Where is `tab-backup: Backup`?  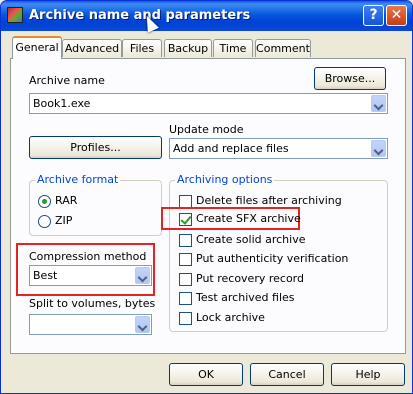 tab-backup: Backup is located at coordinates (188, 48).